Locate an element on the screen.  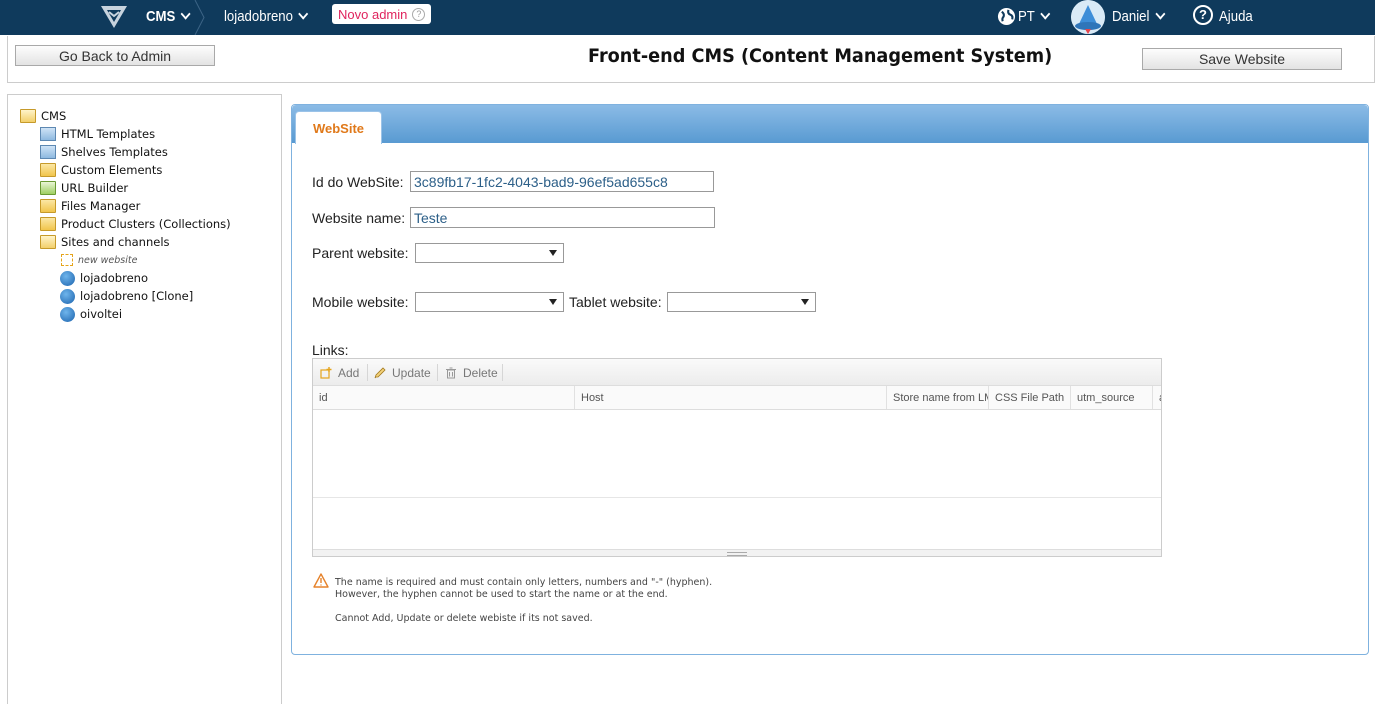
column-header-id: id is located at coordinates (444, 397).